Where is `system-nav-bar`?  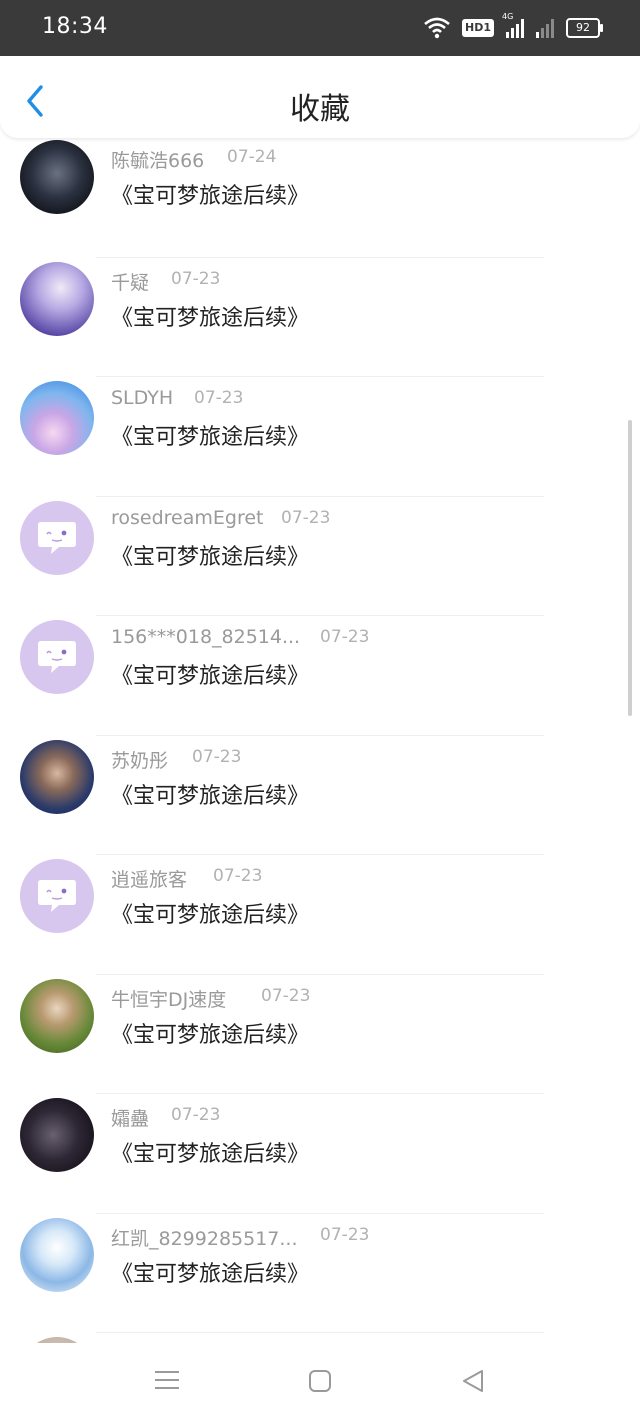
system-nav-bar is located at coordinates (320, 1382).